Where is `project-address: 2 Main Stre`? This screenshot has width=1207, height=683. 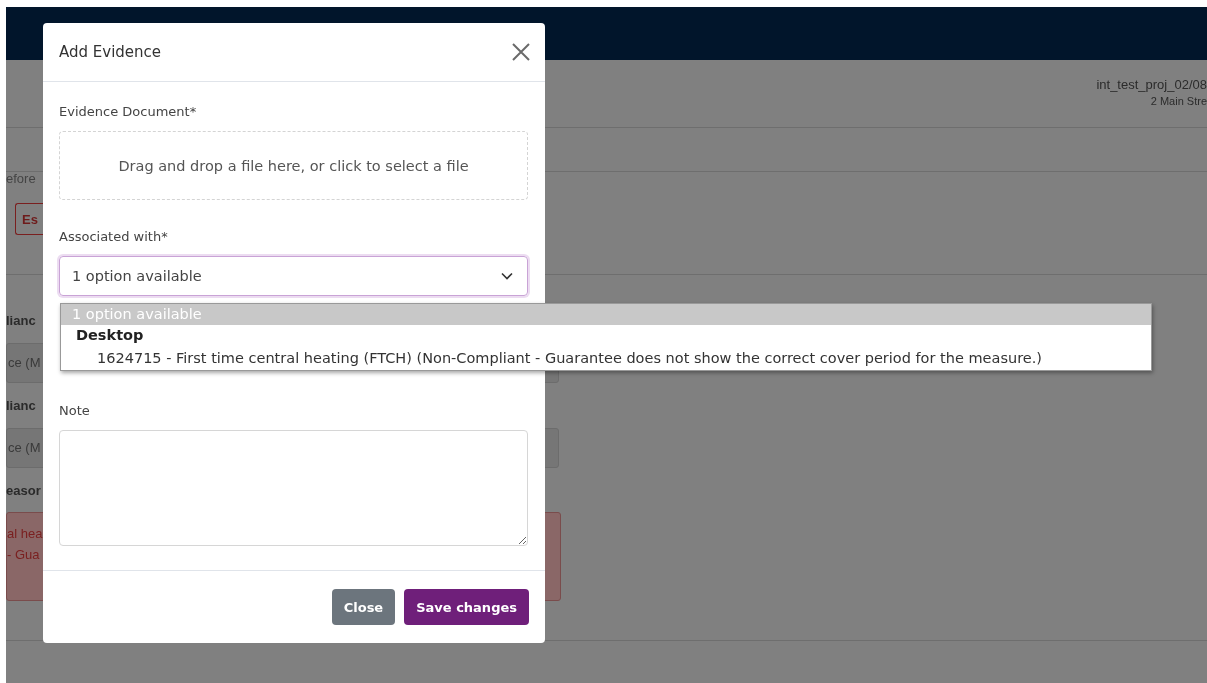
project-address: 2 Main Stre is located at coordinates (1178, 101).